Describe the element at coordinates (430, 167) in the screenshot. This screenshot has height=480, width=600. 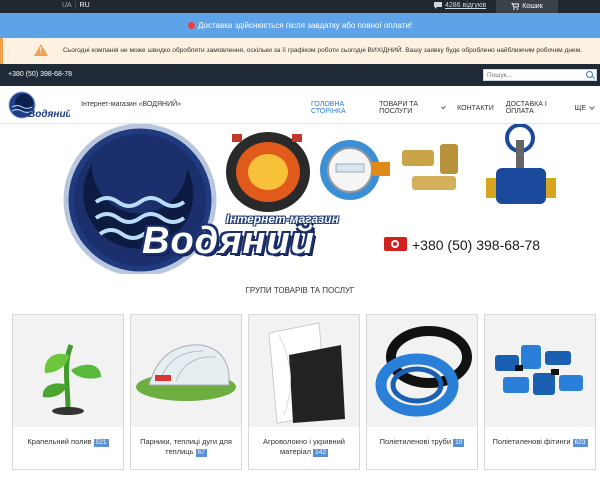
I see `brass-fittings-image` at that location.